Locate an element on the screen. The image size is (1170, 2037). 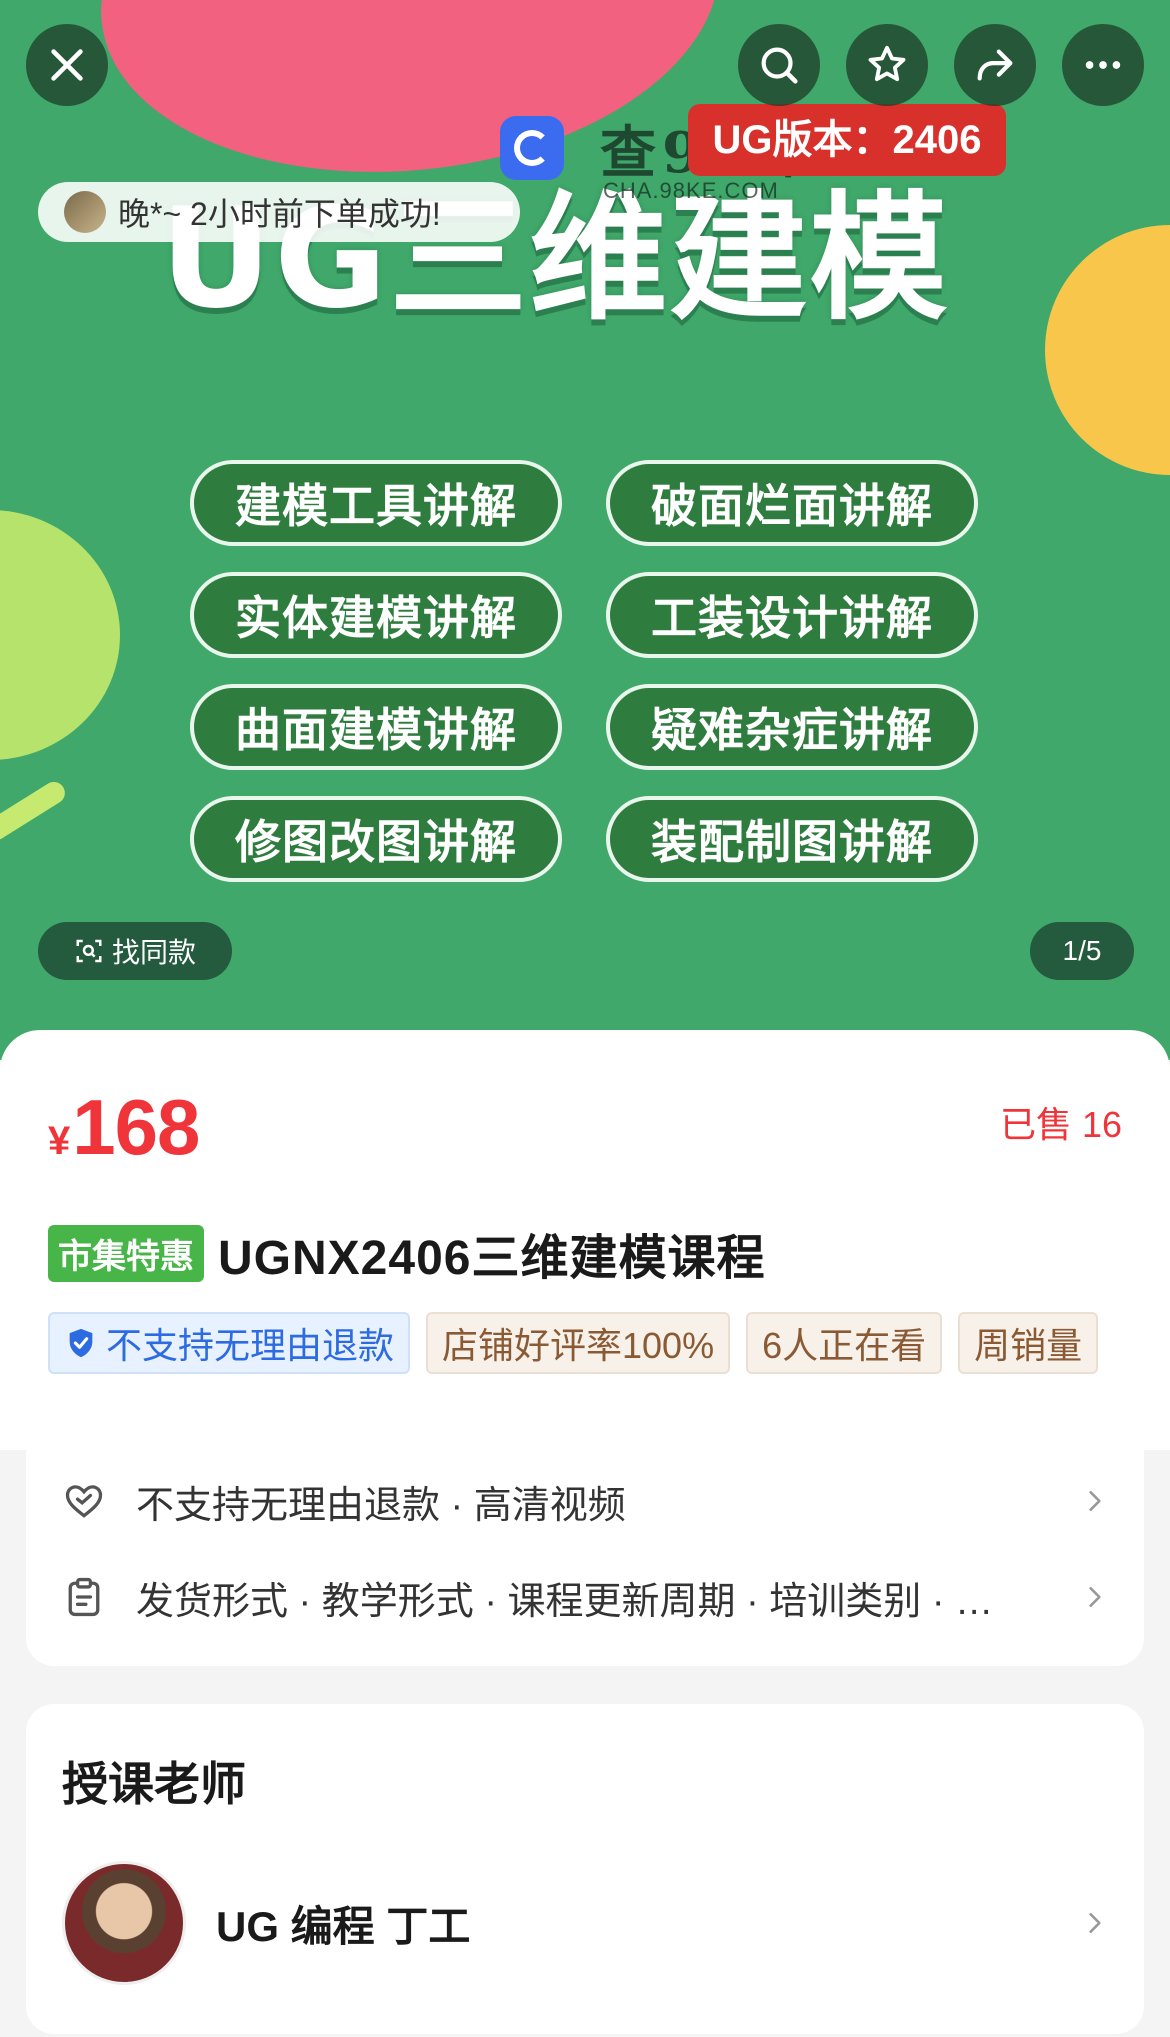
price: ¥ 168 is located at coordinates (124, 1127).